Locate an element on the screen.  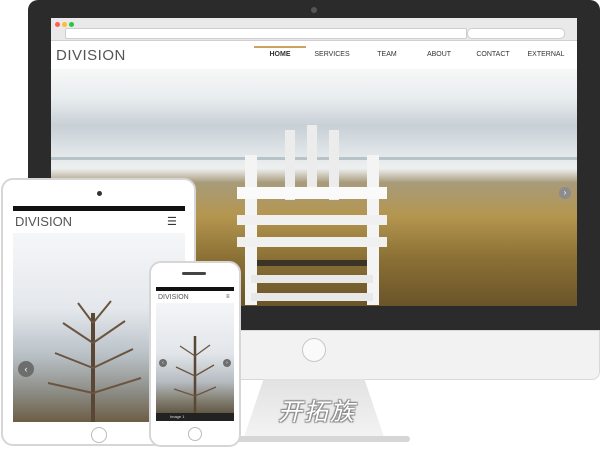
bare-tree-illustration is located at coordinates (94, 361).